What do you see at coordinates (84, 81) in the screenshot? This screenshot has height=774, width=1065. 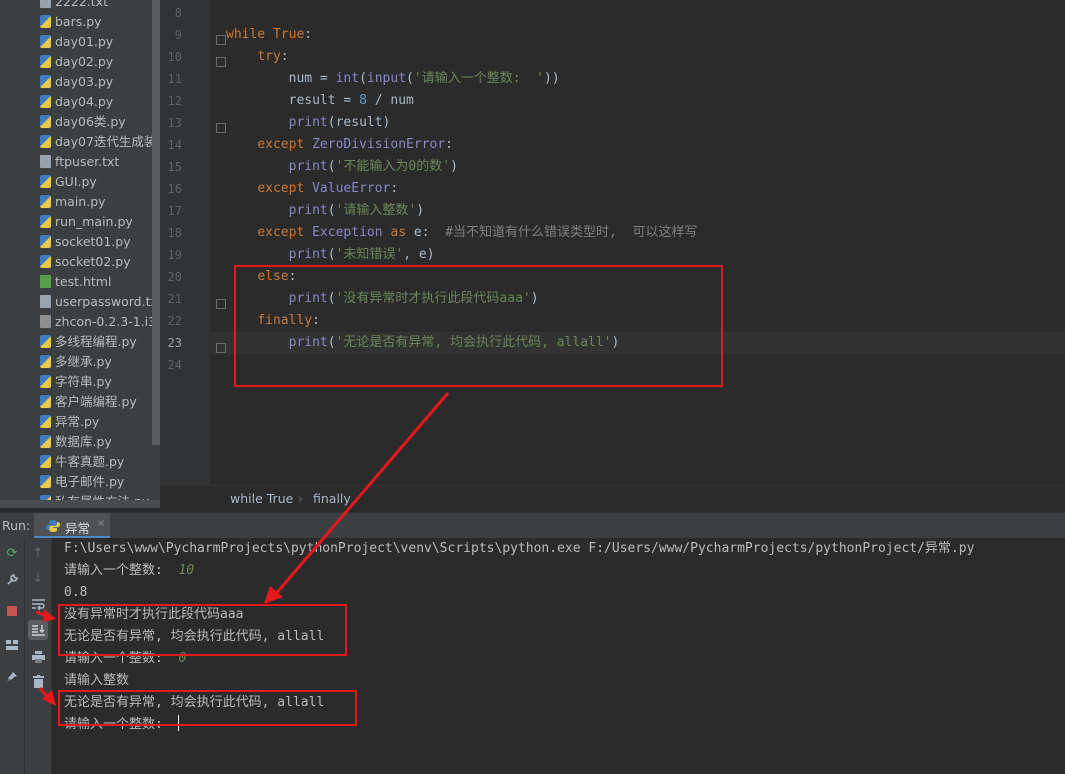 I see `file-label: day03.py` at bounding box center [84, 81].